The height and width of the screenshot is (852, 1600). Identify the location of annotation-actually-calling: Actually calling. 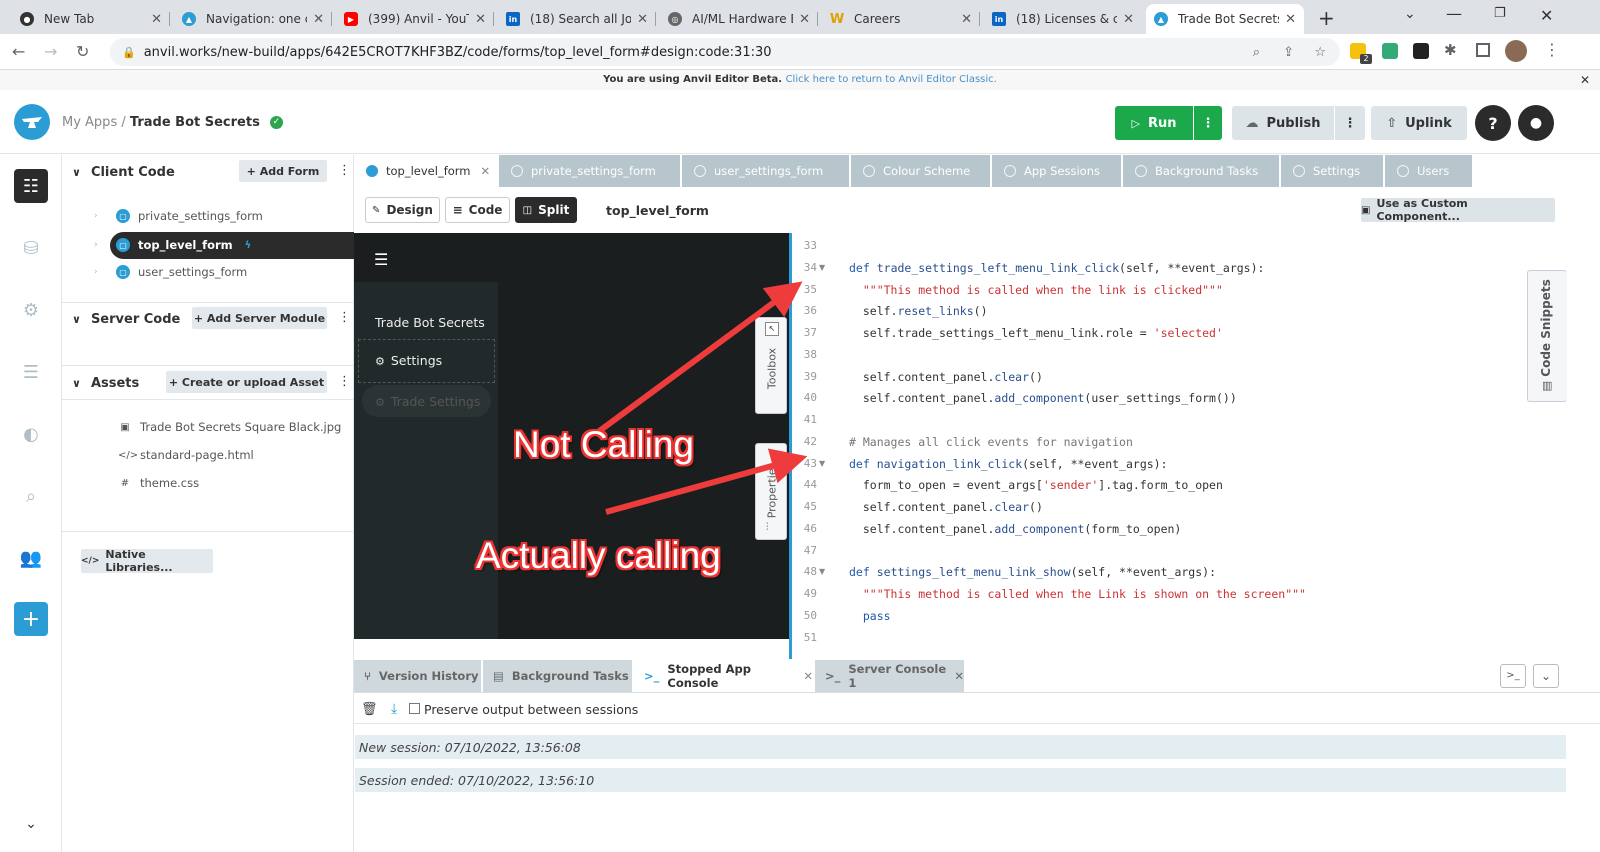
(598, 555).